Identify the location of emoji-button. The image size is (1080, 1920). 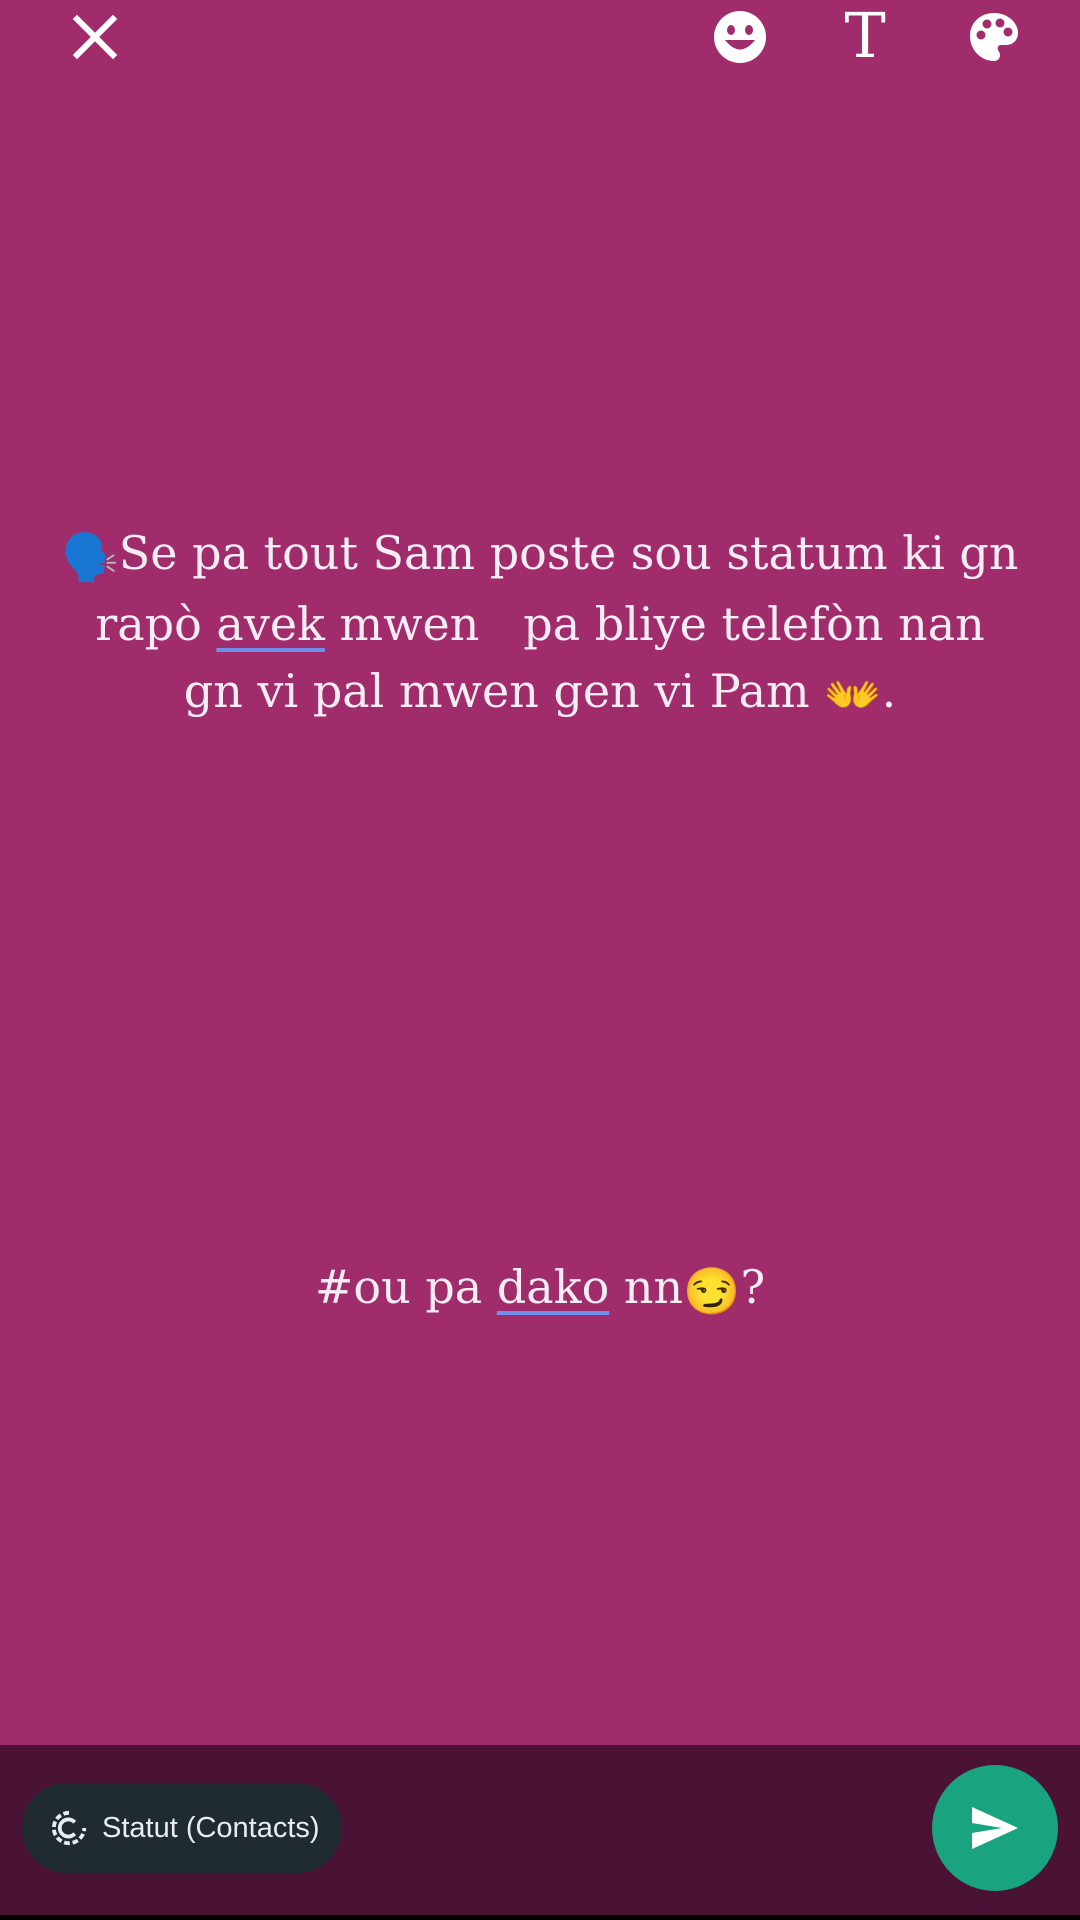
(740, 37).